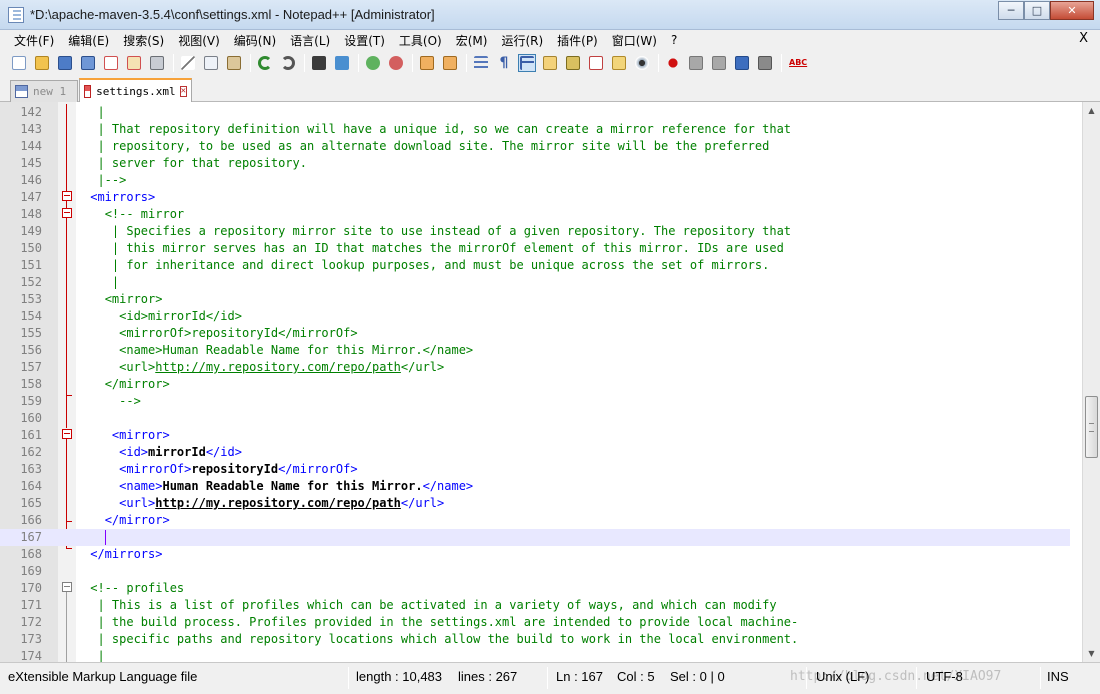 Image resolution: width=1100 pixels, height=694 pixels. What do you see at coordinates (42, 63) in the screenshot?
I see `open-file-icon` at bounding box center [42, 63].